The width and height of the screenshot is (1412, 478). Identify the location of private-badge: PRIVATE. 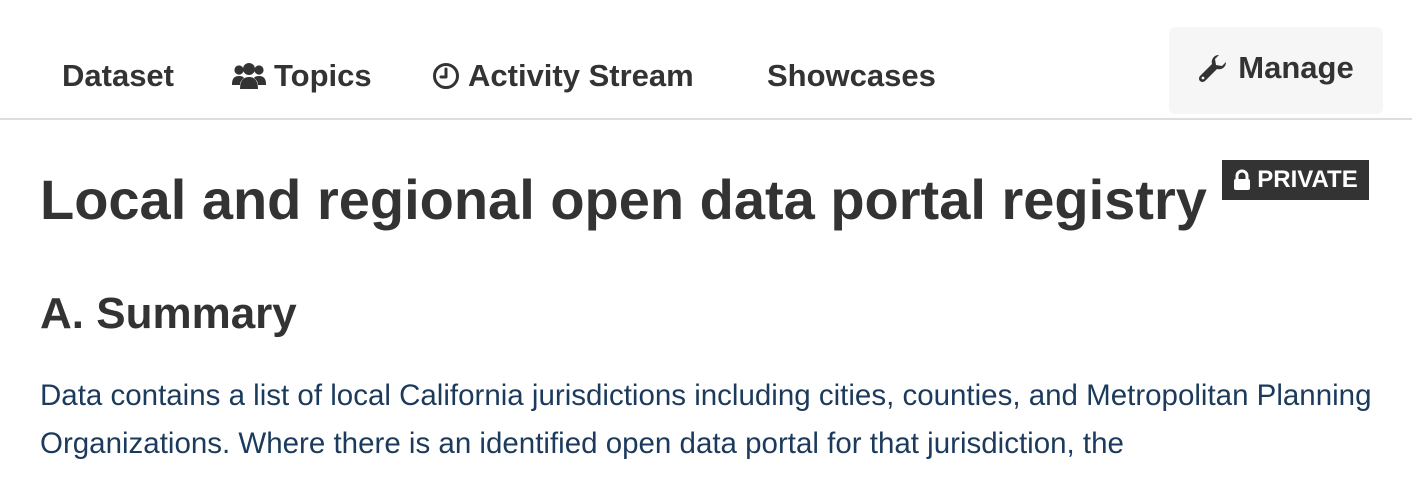
(1295, 180).